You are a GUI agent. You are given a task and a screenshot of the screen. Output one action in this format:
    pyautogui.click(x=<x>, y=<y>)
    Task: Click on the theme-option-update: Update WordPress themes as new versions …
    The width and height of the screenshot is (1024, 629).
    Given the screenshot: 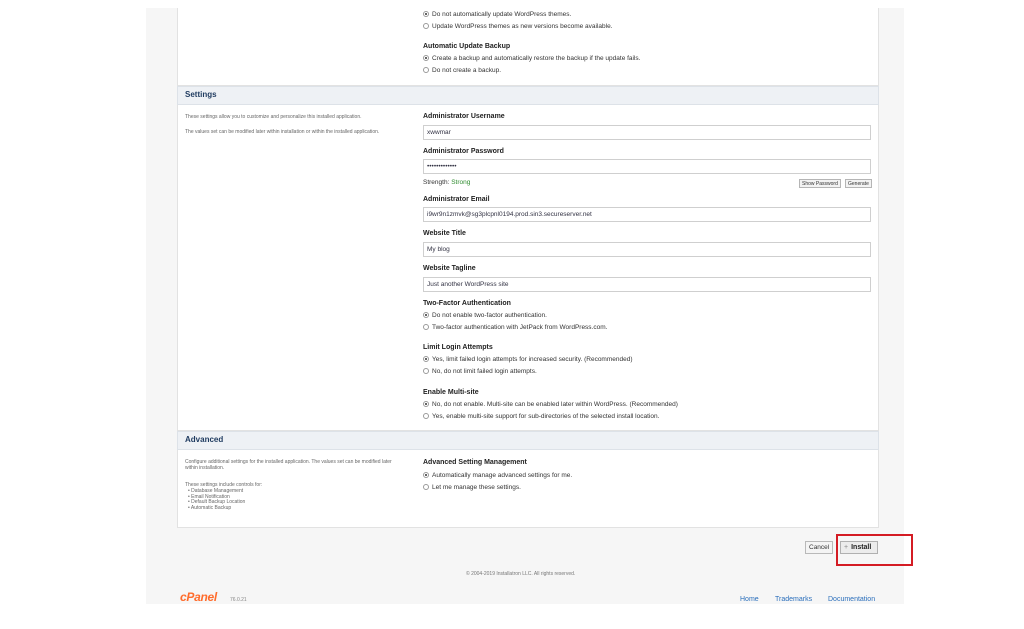 What is the action you would take?
    pyautogui.click(x=518, y=26)
    